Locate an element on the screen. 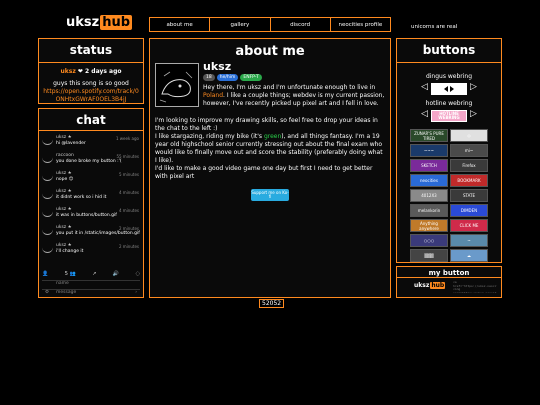 The width and height of the screenshot is (540, 405). popout-icon: ↗ is located at coordinates (94, 274).